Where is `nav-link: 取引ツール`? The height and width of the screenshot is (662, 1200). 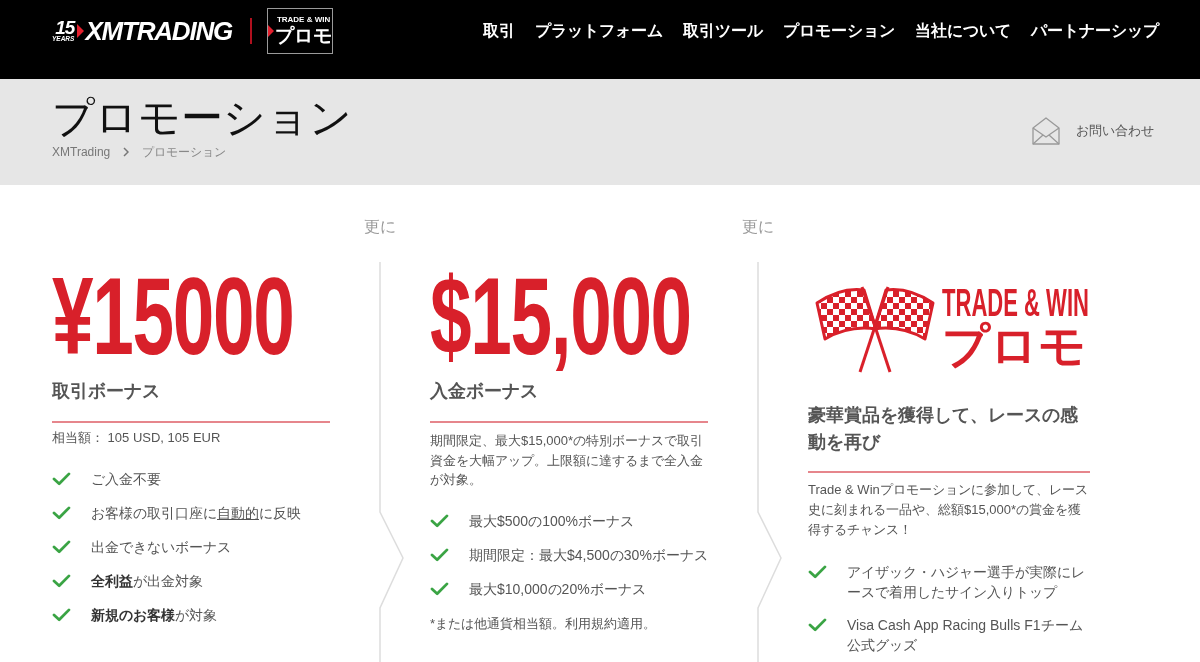 nav-link: 取引ツール is located at coordinates (723, 31).